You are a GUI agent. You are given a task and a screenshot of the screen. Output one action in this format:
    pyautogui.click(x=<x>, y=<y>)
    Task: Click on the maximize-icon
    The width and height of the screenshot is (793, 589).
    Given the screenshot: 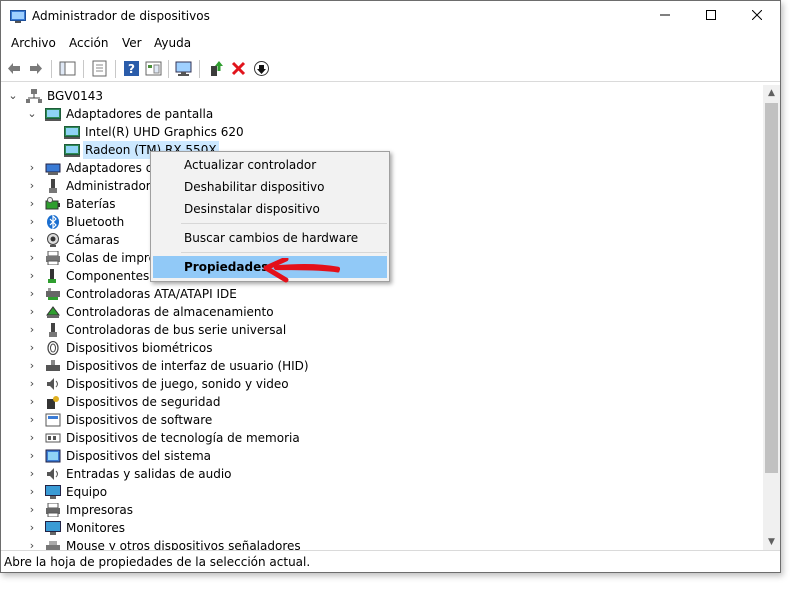 What is the action you would take?
    pyautogui.click(x=711, y=15)
    